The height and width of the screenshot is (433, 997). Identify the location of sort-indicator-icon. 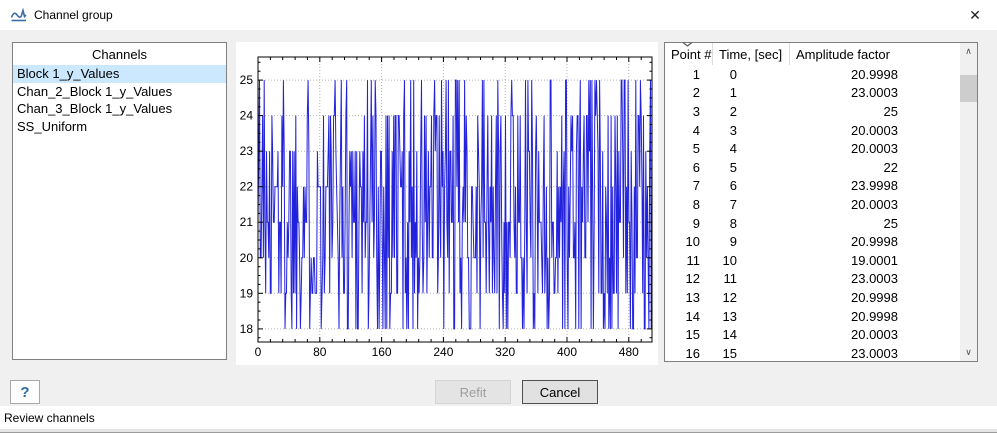
(687, 44).